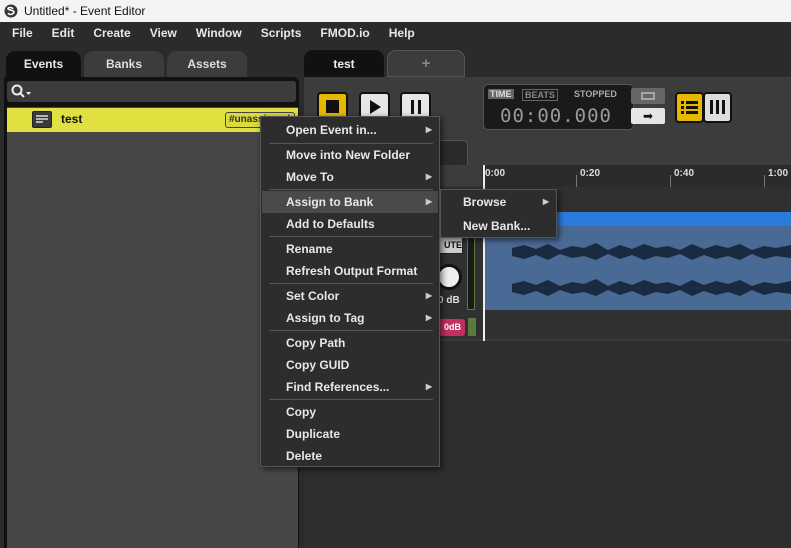 The width and height of the screenshot is (791, 548). Describe the element at coordinates (350, 343) in the screenshot. I see `menu-item-copy-path: Copy Path` at that location.